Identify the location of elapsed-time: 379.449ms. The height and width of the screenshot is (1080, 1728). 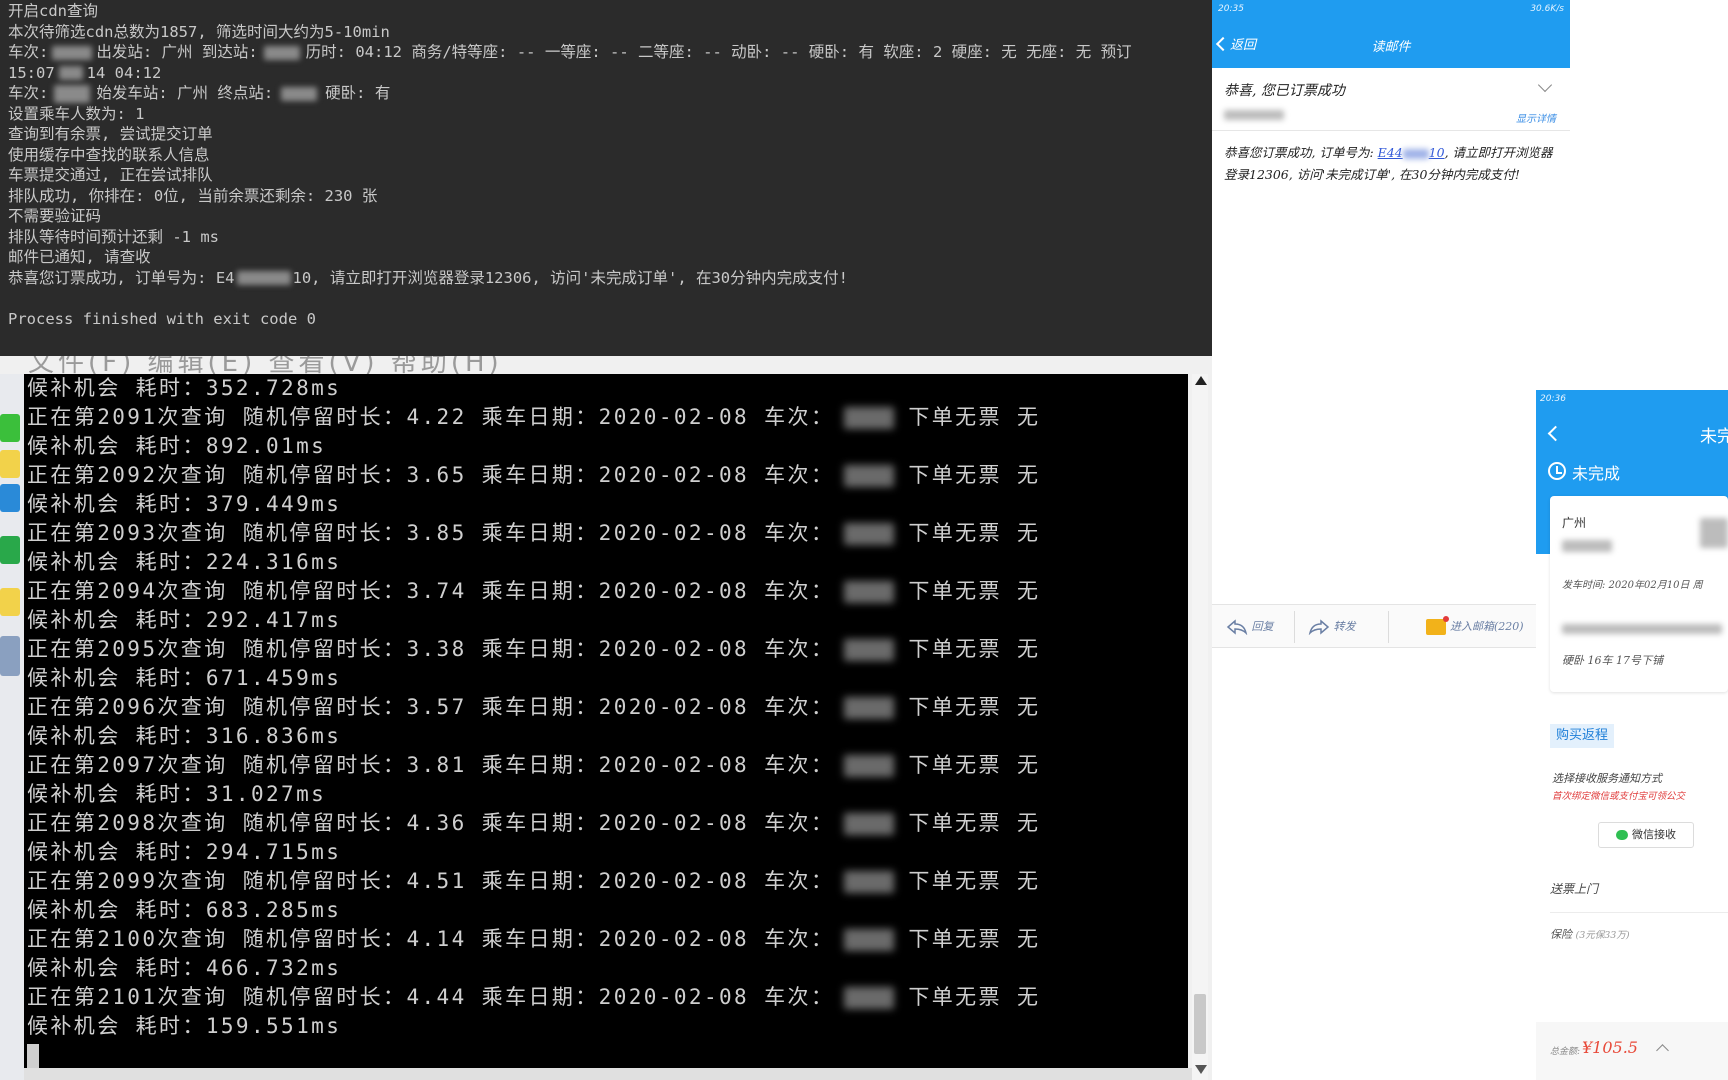
(273, 504).